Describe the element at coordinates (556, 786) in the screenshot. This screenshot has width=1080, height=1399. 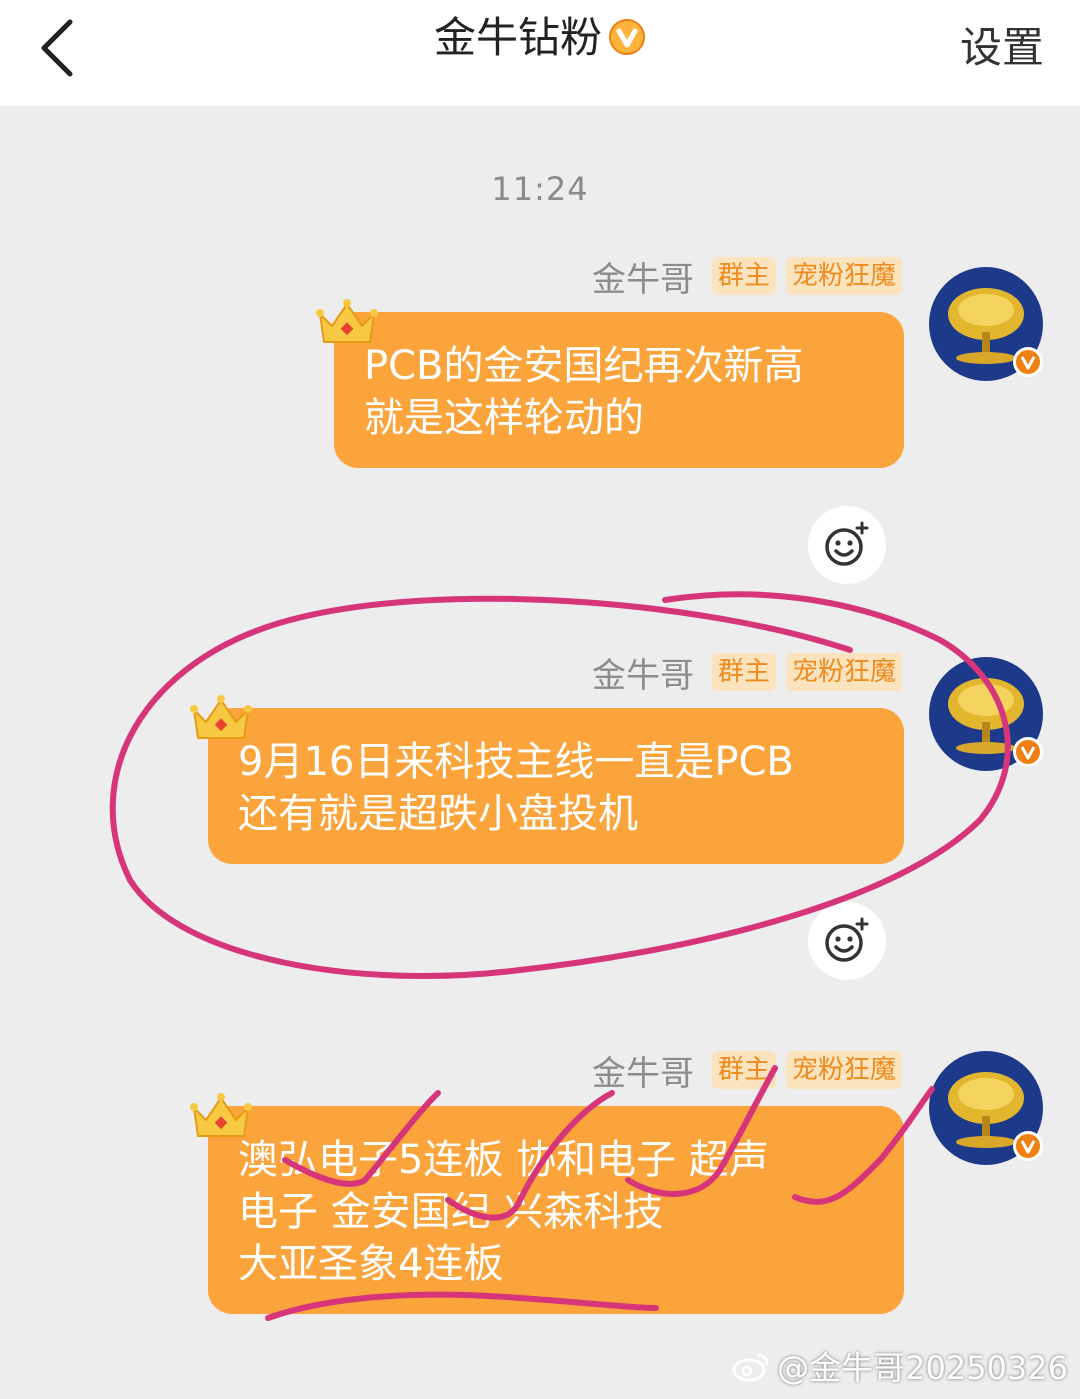
I see `message-bubble: 9月16日来科技主线一直是PCB 还有就是超跌小盘投机` at that location.